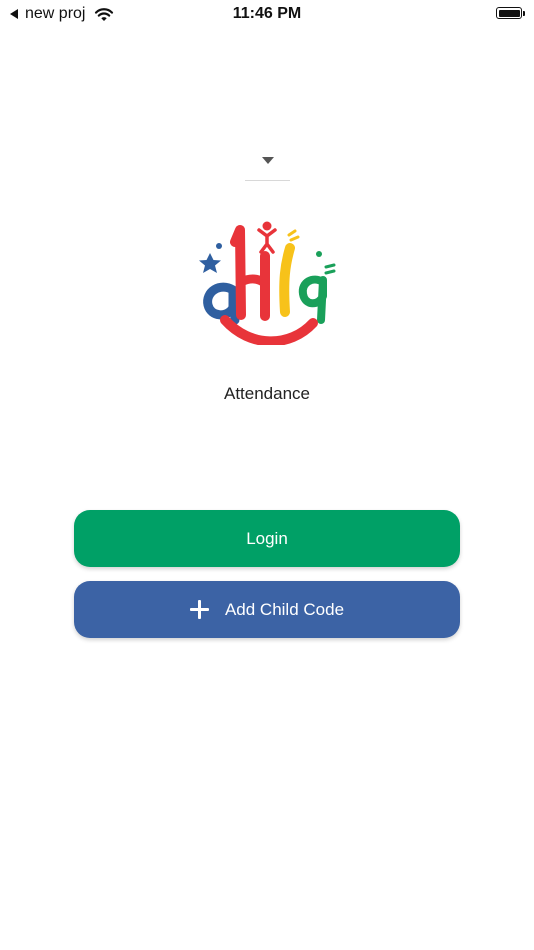 The height and width of the screenshot is (950, 534). I want to click on add-child-code-label: Add Child Code, so click(284, 609).